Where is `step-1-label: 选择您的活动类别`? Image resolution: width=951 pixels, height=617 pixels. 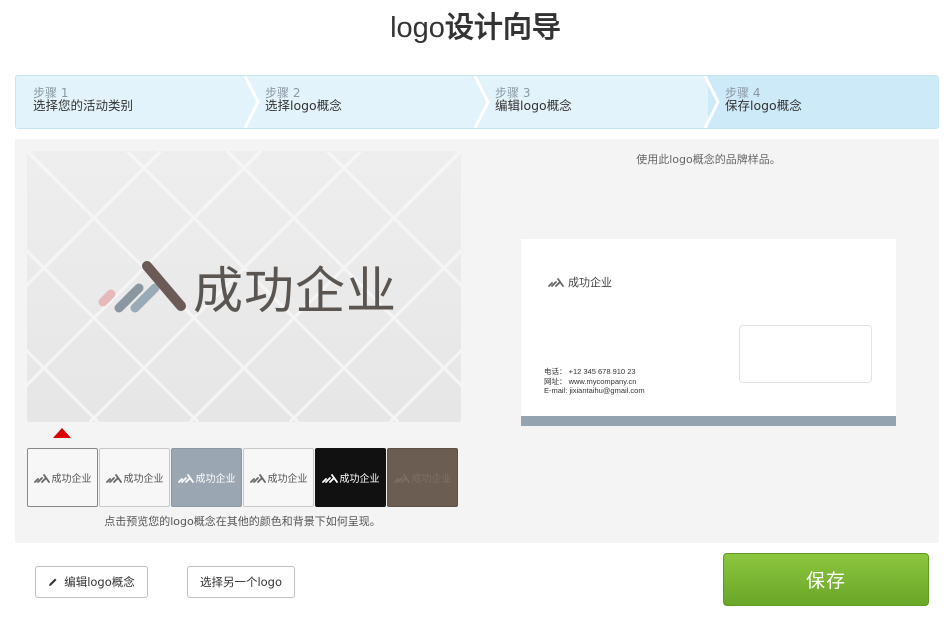
step-1-label: 选择您的活动类别 is located at coordinates (83, 105).